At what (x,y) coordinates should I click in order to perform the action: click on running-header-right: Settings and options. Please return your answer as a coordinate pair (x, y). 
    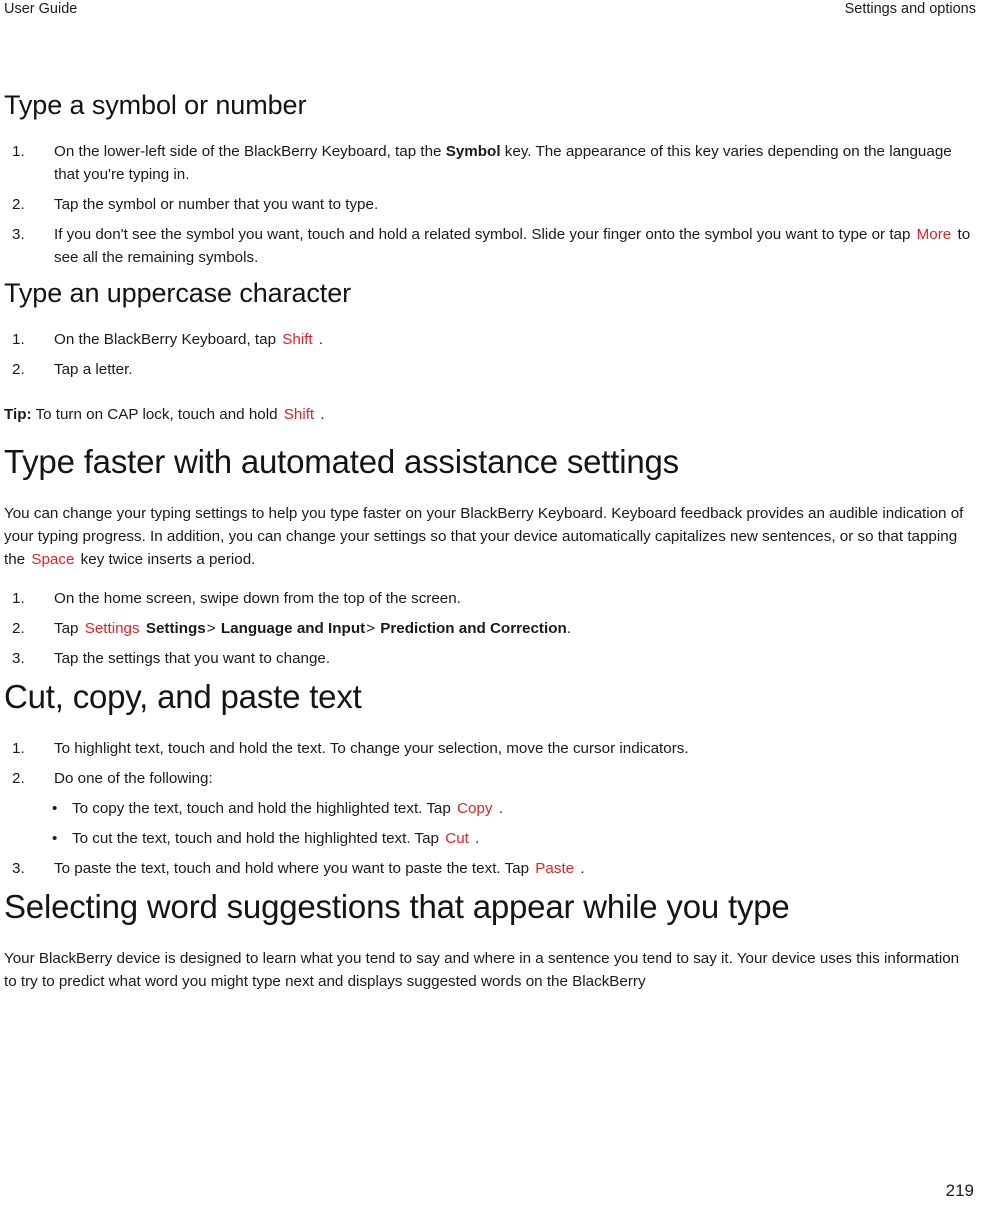
    Looking at the image, I should click on (910, 9).